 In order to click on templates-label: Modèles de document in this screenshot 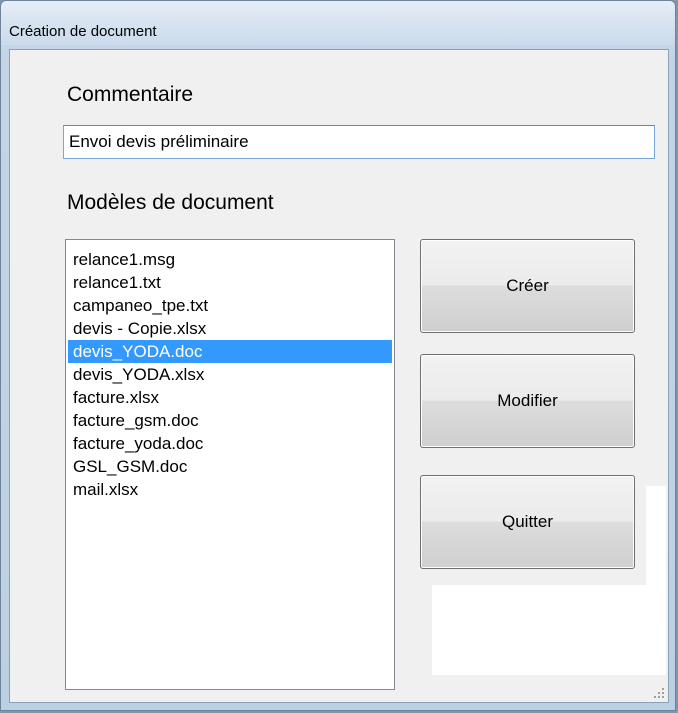, I will do `click(170, 202)`.